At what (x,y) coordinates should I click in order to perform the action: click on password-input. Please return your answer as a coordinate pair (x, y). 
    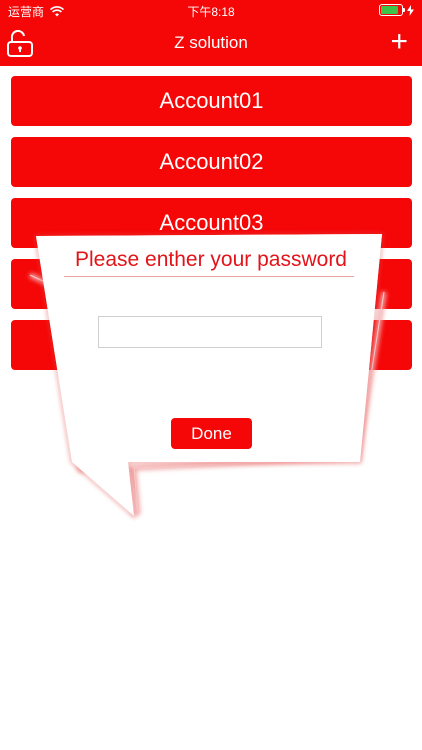
    Looking at the image, I should click on (210, 332).